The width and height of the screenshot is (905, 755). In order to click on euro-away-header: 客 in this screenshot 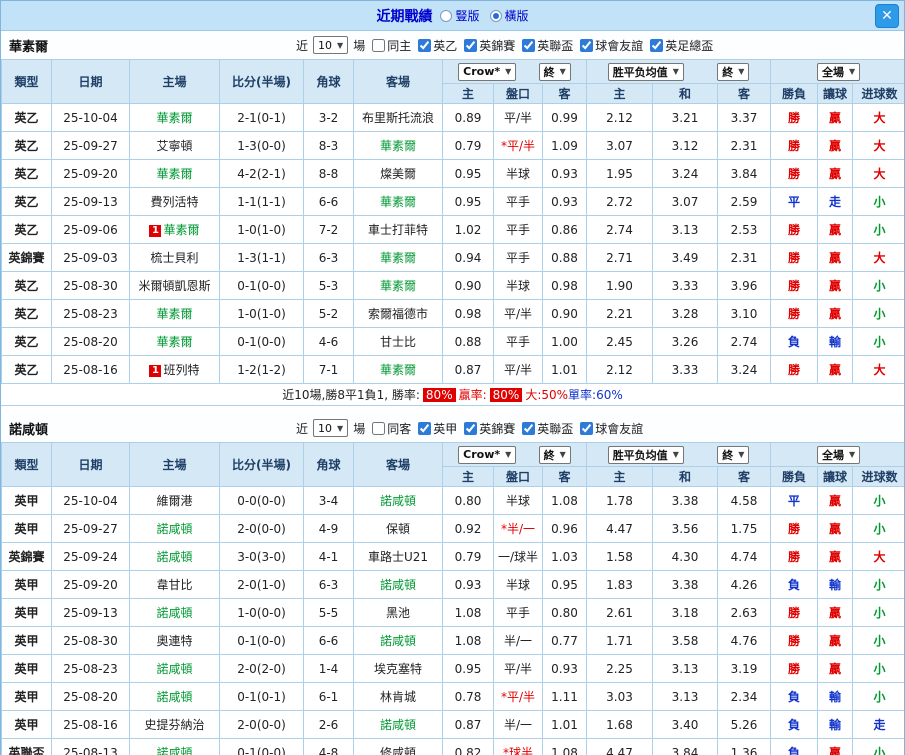, I will do `click(744, 93)`.